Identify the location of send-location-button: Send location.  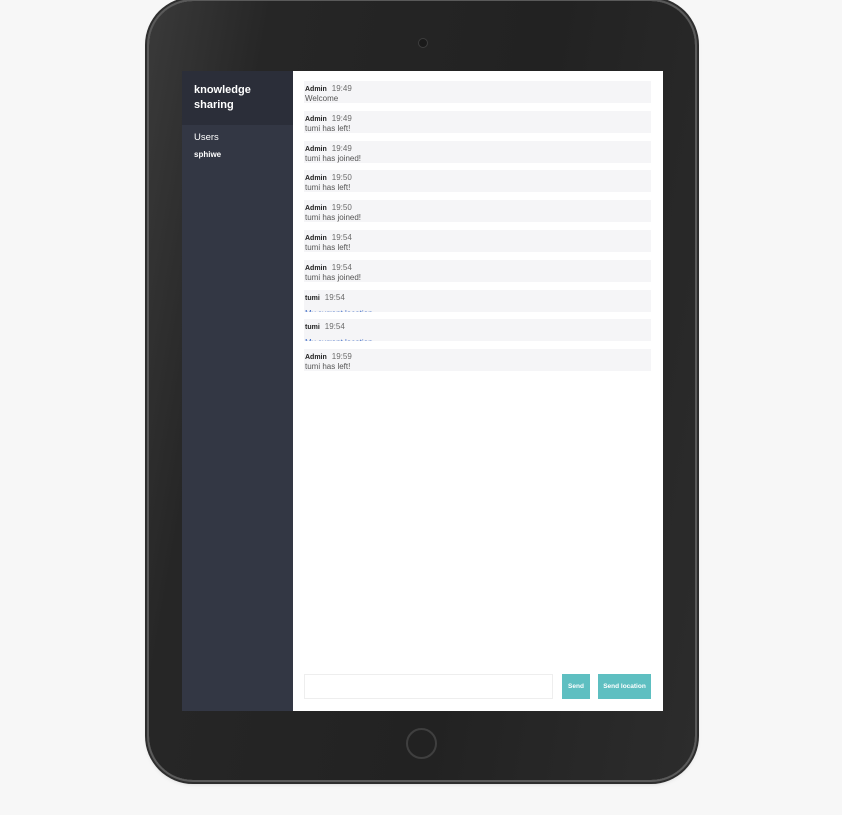
(624, 686).